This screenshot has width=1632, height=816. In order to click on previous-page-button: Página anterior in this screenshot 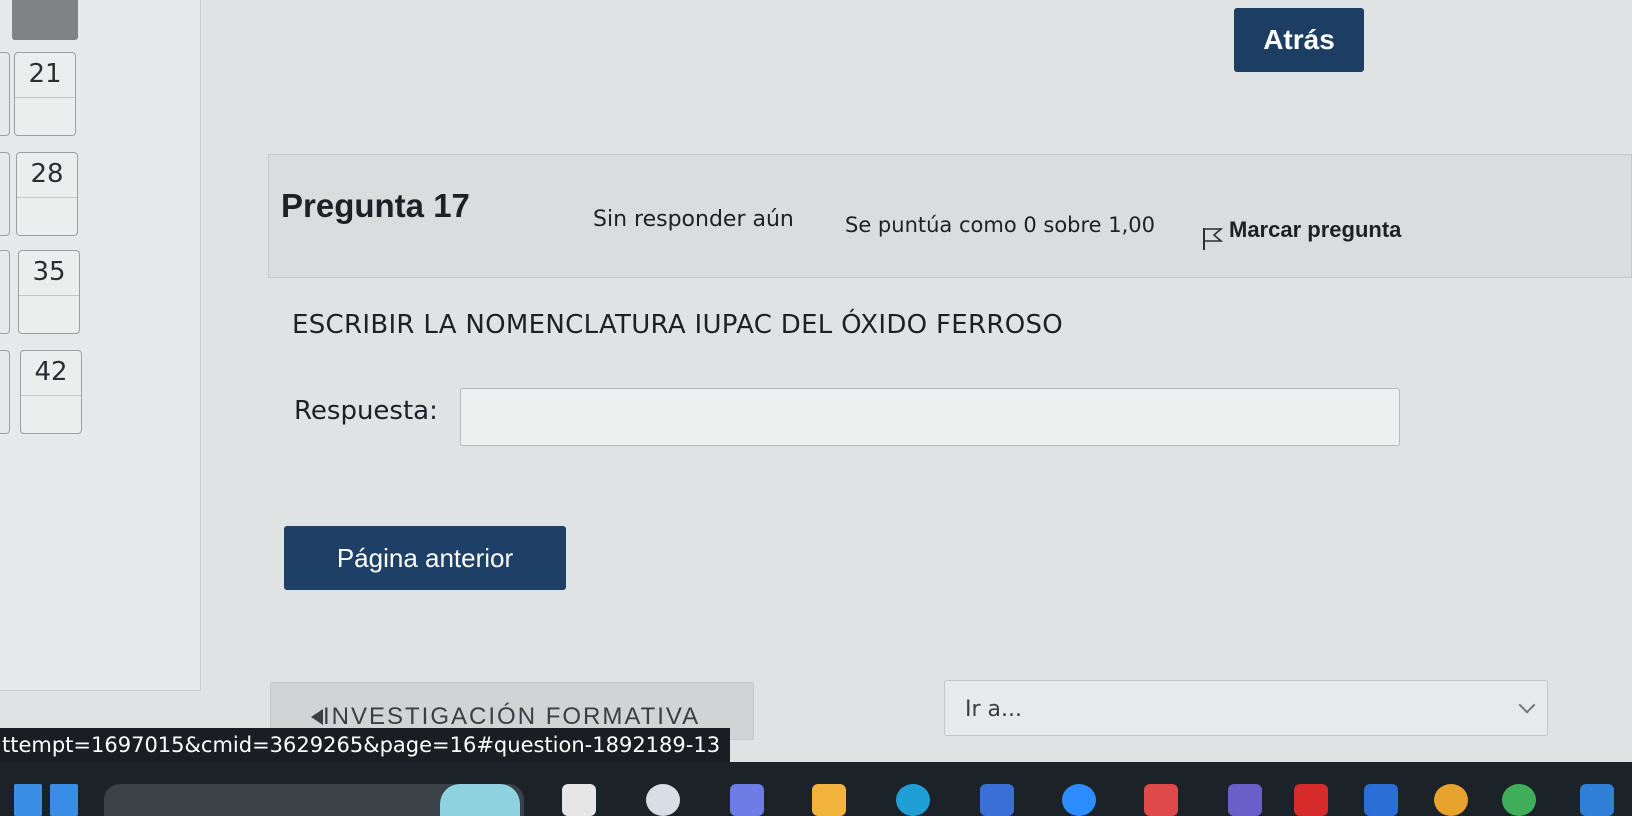, I will do `click(425, 558)`.